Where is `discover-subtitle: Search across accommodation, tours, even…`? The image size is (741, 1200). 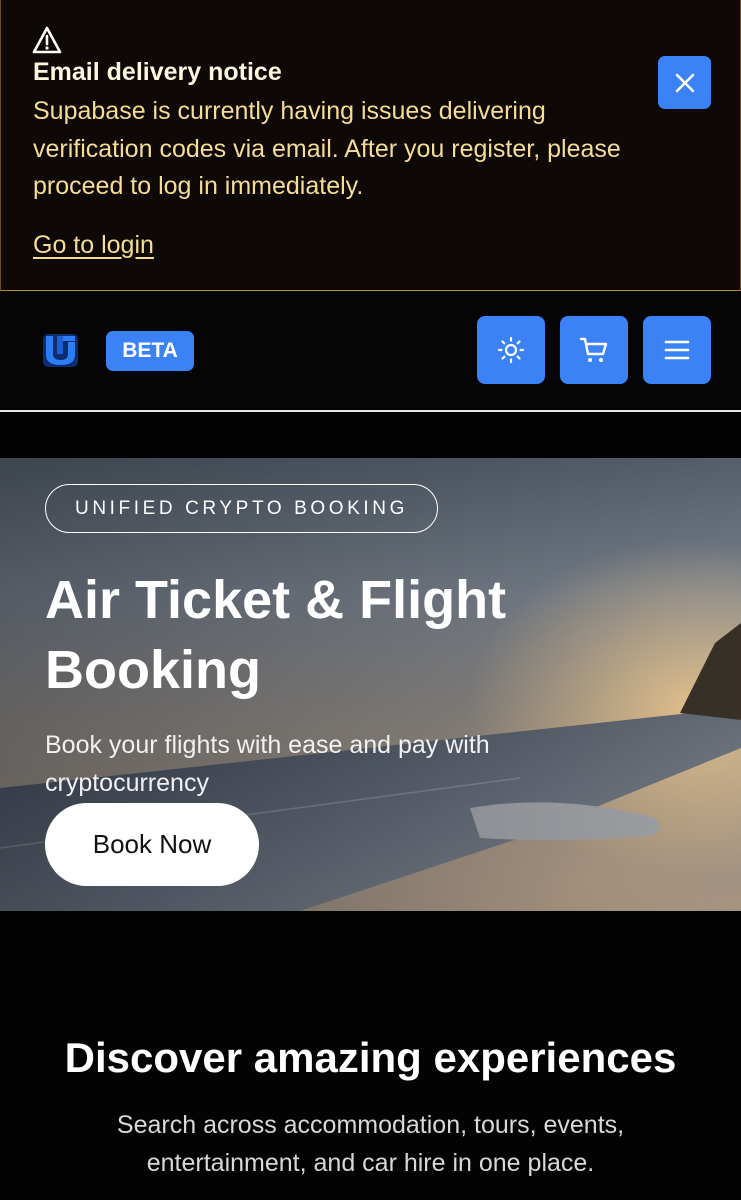 discover-subtitle: Search across accommodation, tours, even… is located at coordinates (370, 1144).